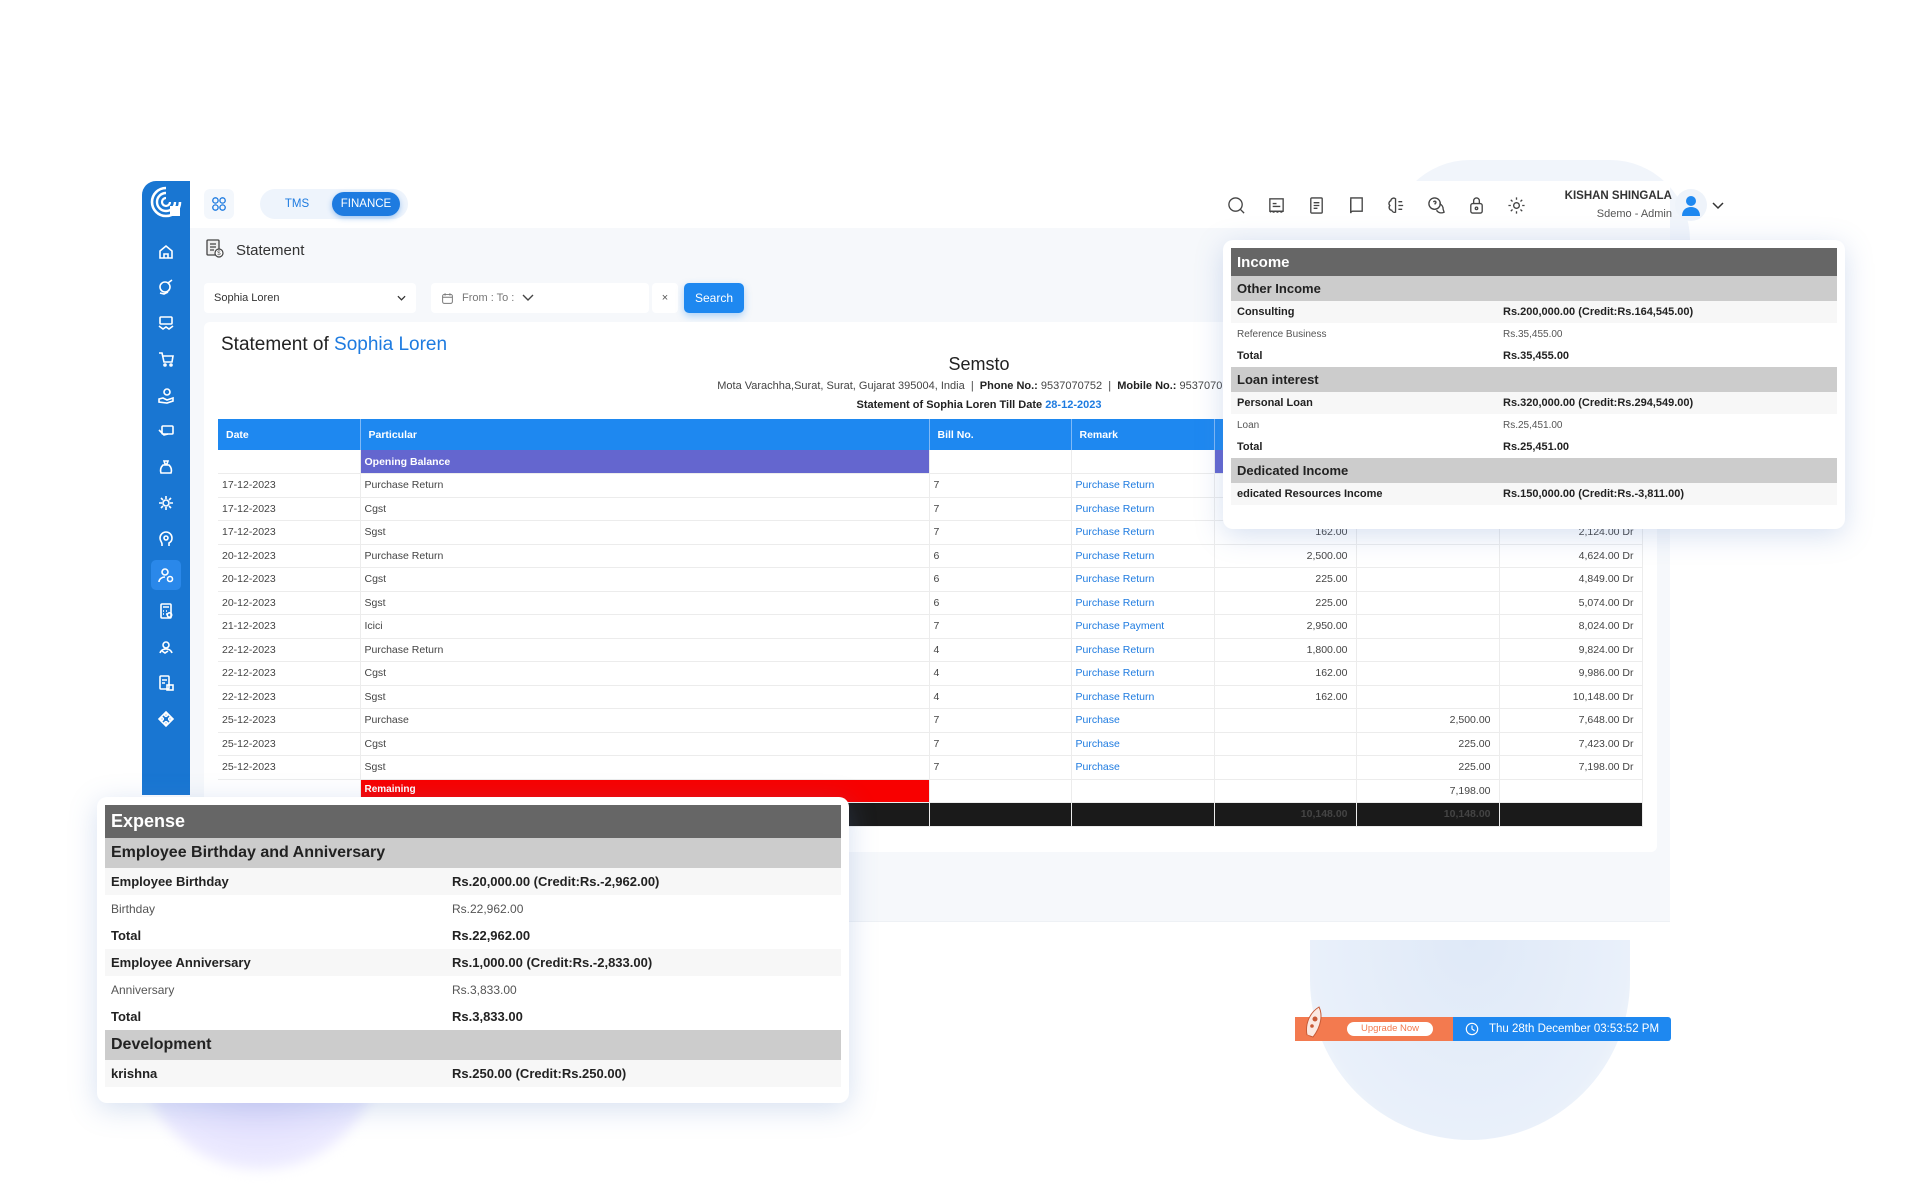  What do you see at coordinates (1534, 379) in the screenshot?
I see `ledger-group-name: Loan interest` at bounding box center [1534, 379].